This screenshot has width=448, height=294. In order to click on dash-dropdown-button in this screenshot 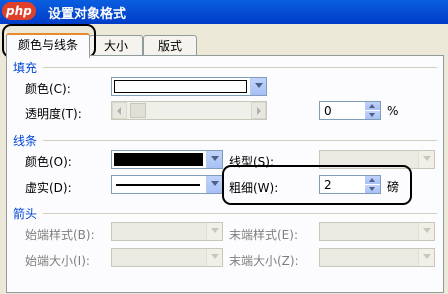, I will do `click(214, 184)`.